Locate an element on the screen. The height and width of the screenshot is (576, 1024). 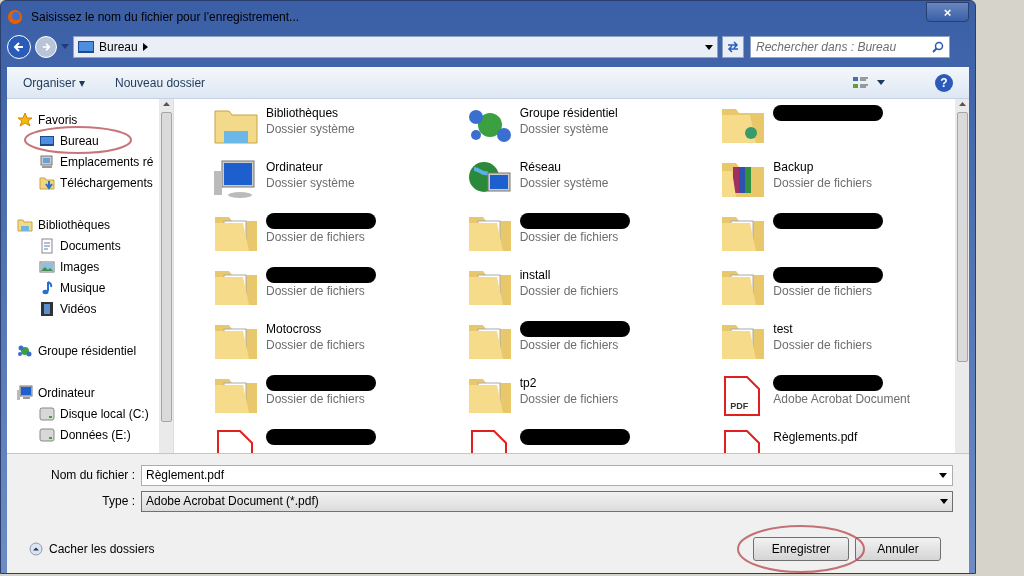
file-name: test is located at coordinates (823, 329).